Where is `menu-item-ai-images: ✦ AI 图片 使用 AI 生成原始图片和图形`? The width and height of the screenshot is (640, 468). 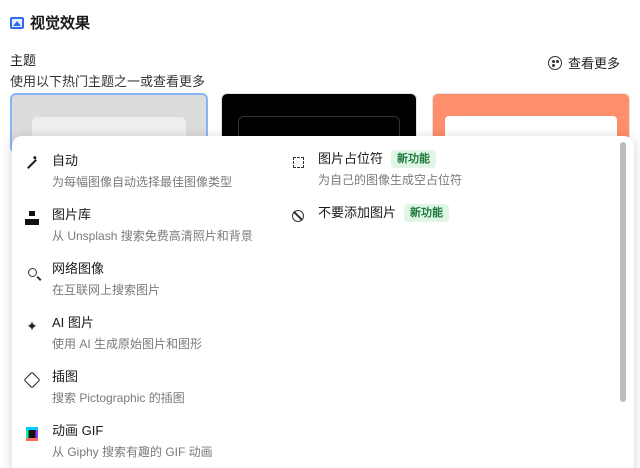 menu-item-ai-images: ✦ AI 图片 使用 AI 生成原始图片和图形 is located at coordinates (113, 333).